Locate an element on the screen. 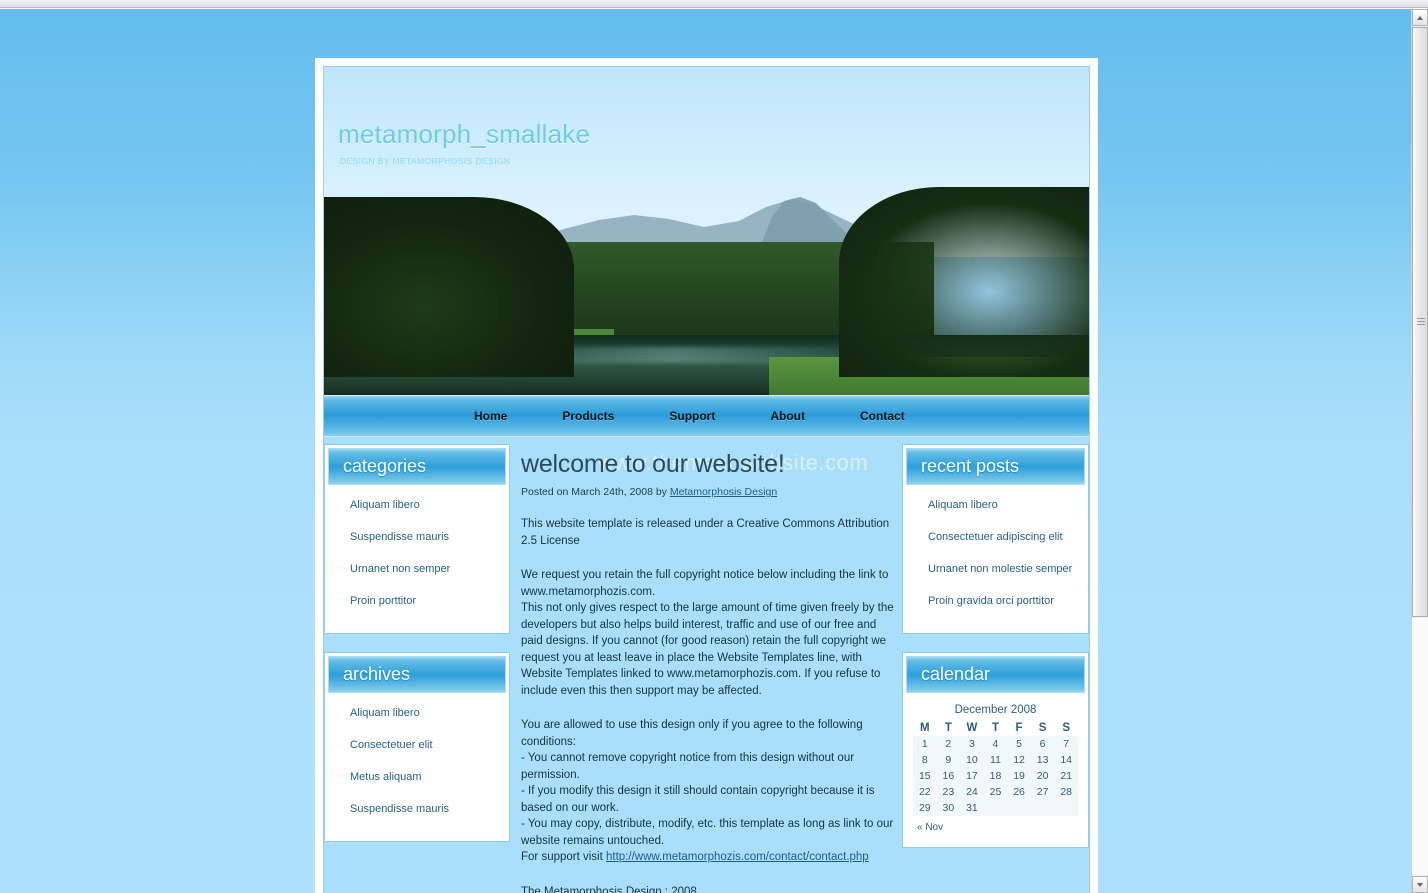 The width and height of the screenshot is (1428, 893). calendar-day: 1 is located at coordinates (925, 744).